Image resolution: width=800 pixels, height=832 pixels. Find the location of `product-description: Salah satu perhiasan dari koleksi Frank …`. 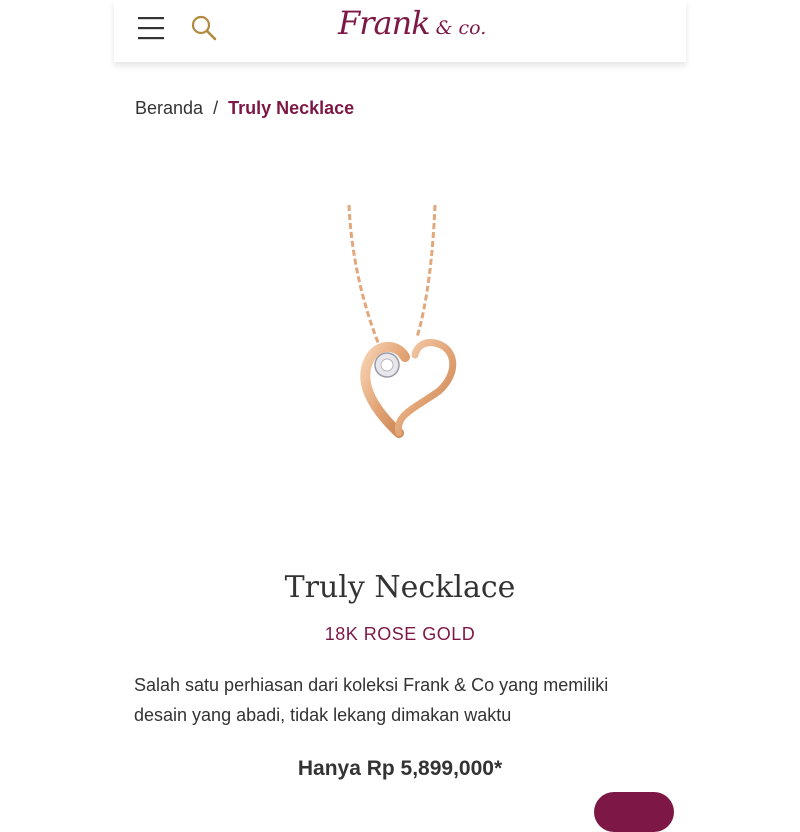

product-description: Salah satu perhiasan dari koleksi Frank … is located at coordinates (371, 700).